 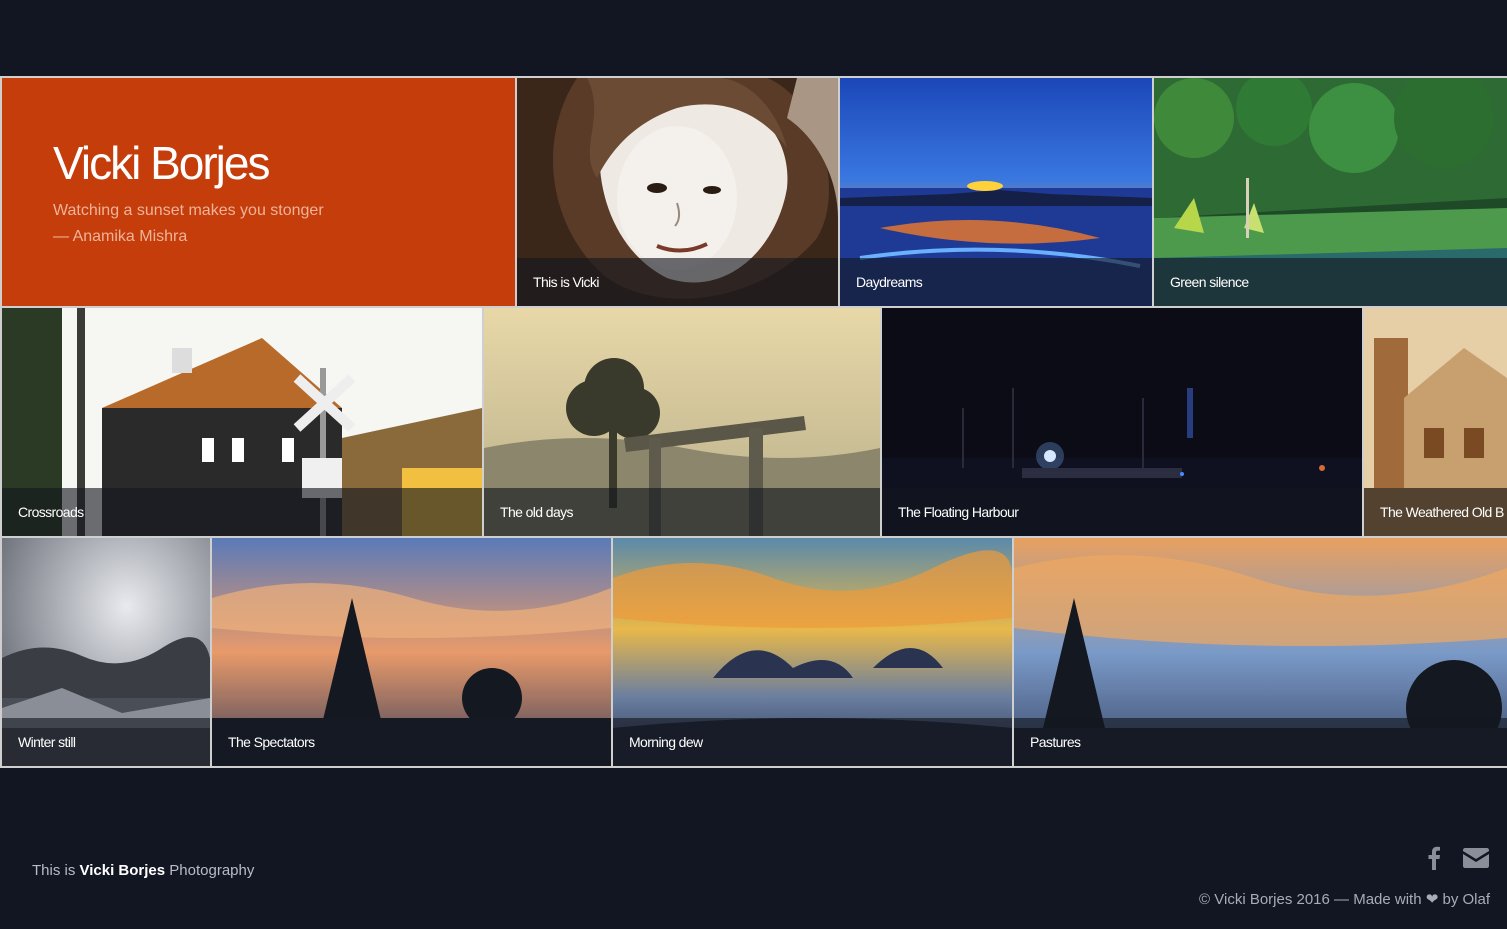 What do you see at coordinates (212, 870) in the screenshot?
I see `footer-suffix: Photography` at bounding box center [212, 870].